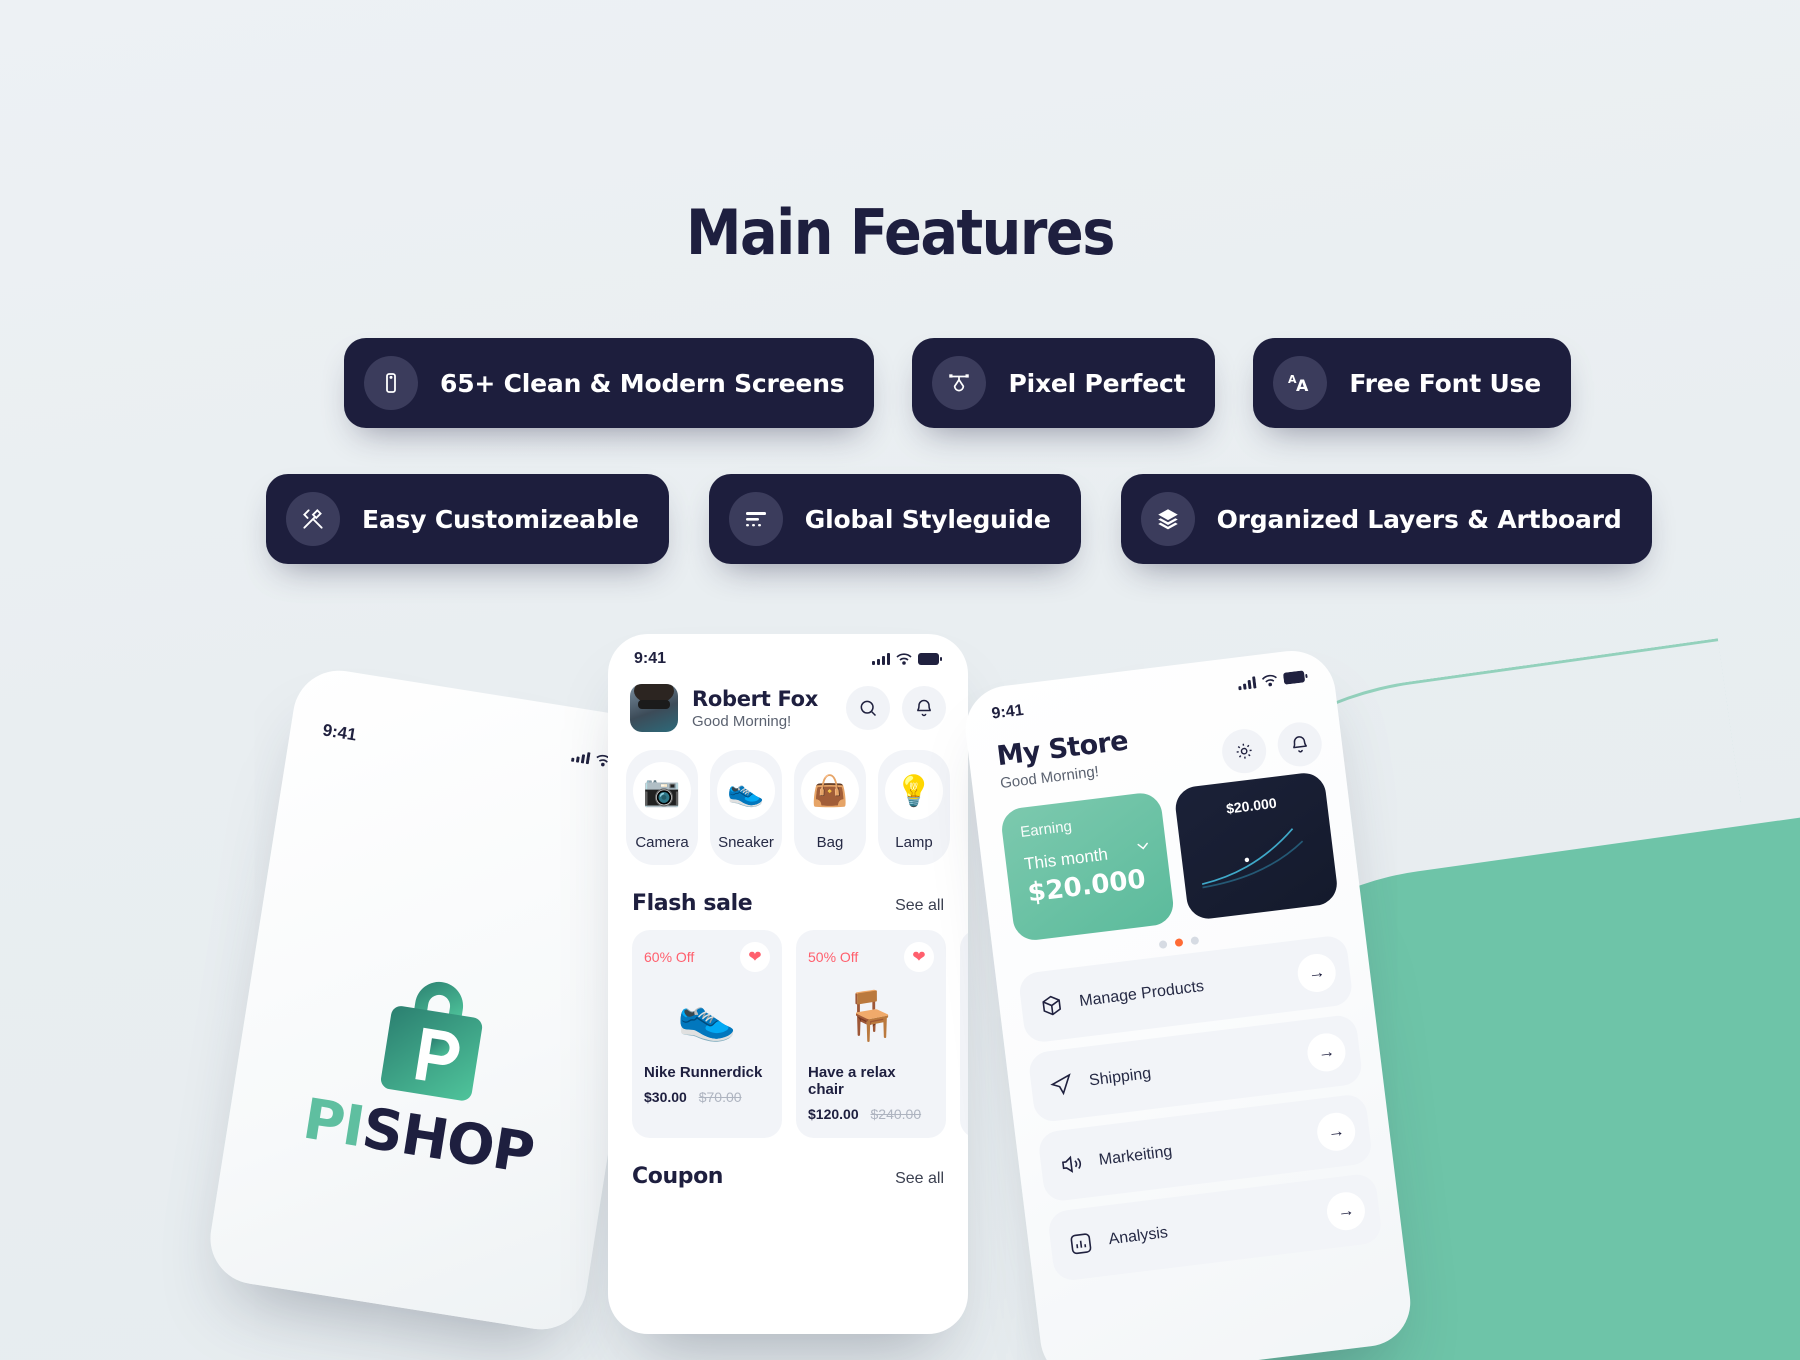 This screenshot has width=1800, height=1360. What do you see at coordinates (1087, 866) in the screenshot?
I see `earning-card: Earning This month $20.000` at bounding box center [1087, 866].